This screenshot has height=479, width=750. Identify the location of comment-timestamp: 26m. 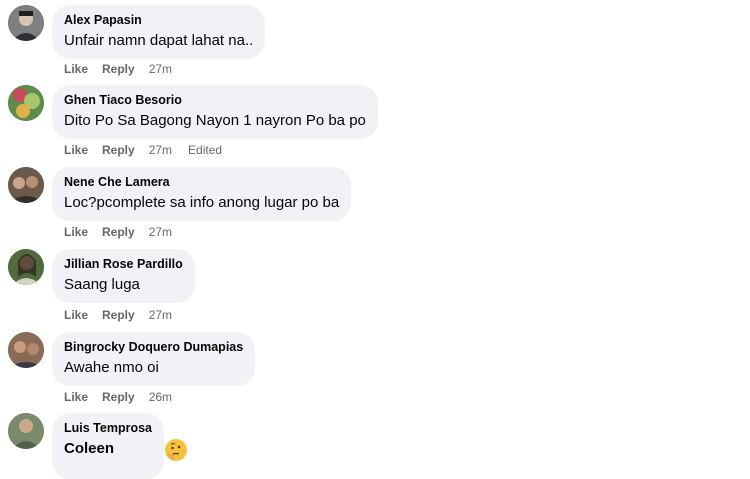
(160, 397).